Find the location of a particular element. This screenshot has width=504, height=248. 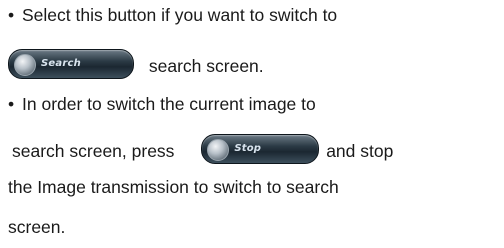

instruction-text: In order to switch the current image to is located at coordinates (169, 104).